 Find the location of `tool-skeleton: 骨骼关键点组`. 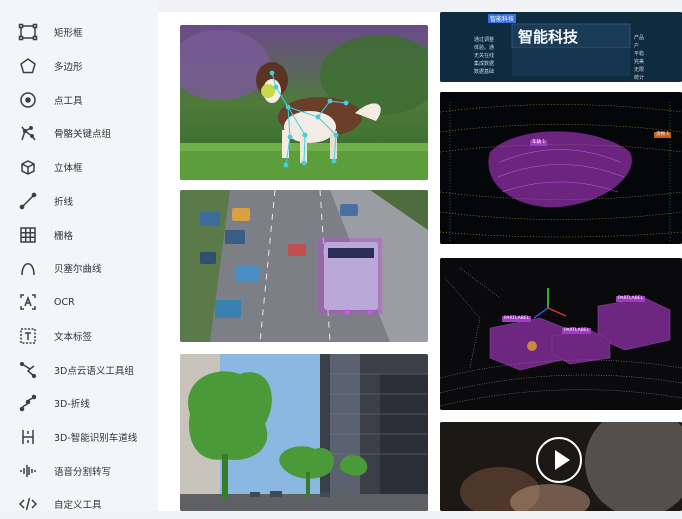

tool-skeleton: 骨骼关键点组 is located at coordinates (79, 133).